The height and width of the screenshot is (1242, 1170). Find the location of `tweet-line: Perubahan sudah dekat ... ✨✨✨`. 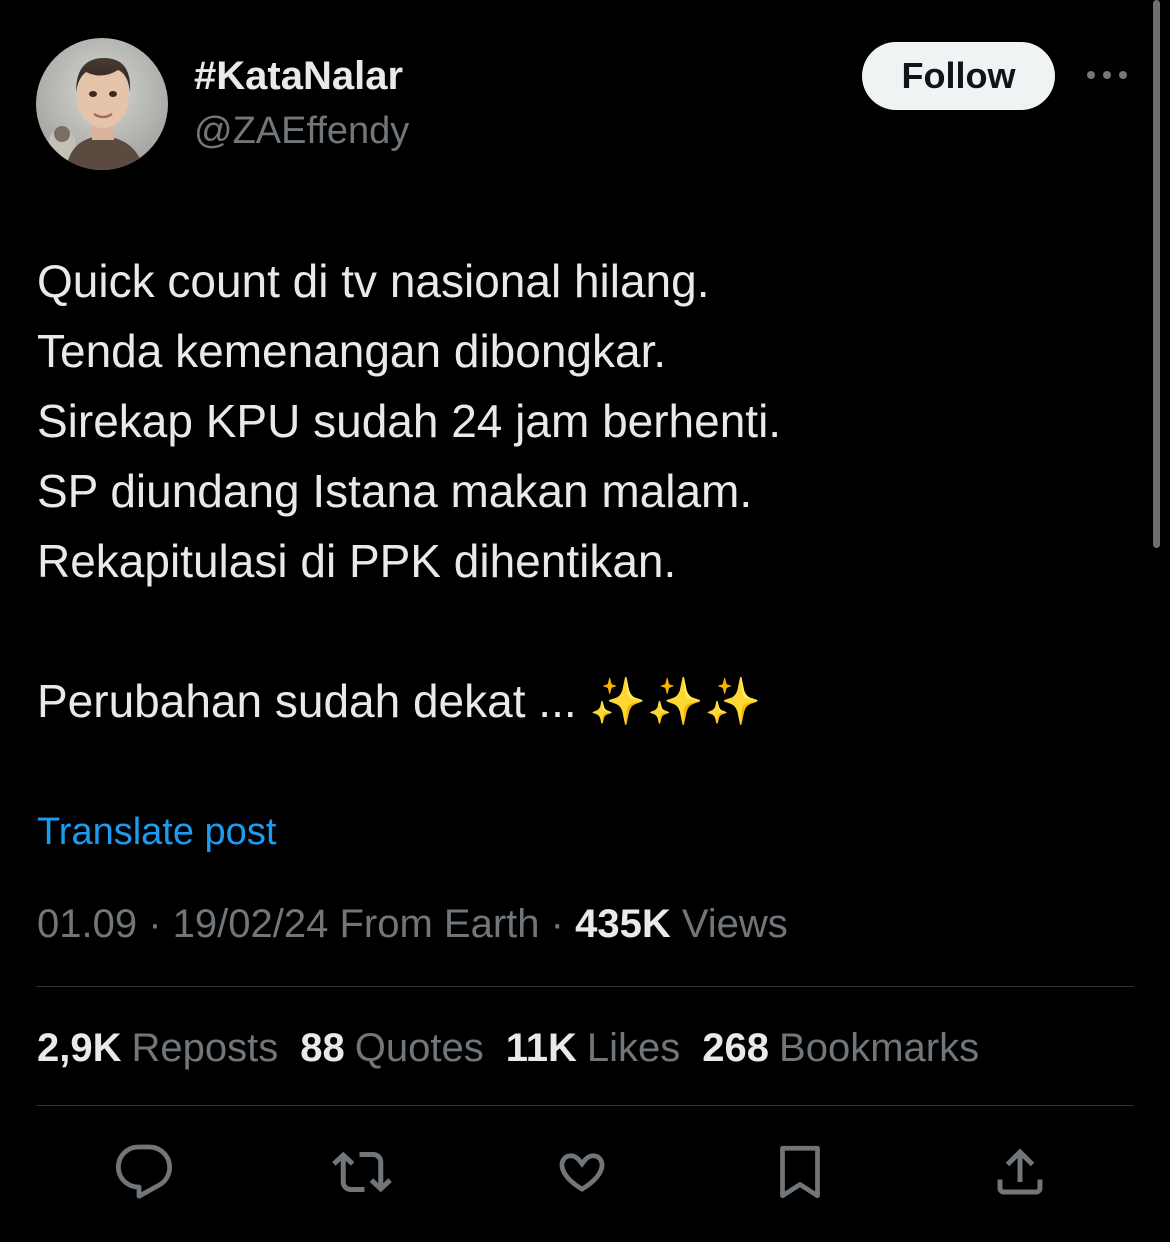

tweet-line: Perubahan sudah dekat ... ✨✨✨ is located at coordinates (399, 701).